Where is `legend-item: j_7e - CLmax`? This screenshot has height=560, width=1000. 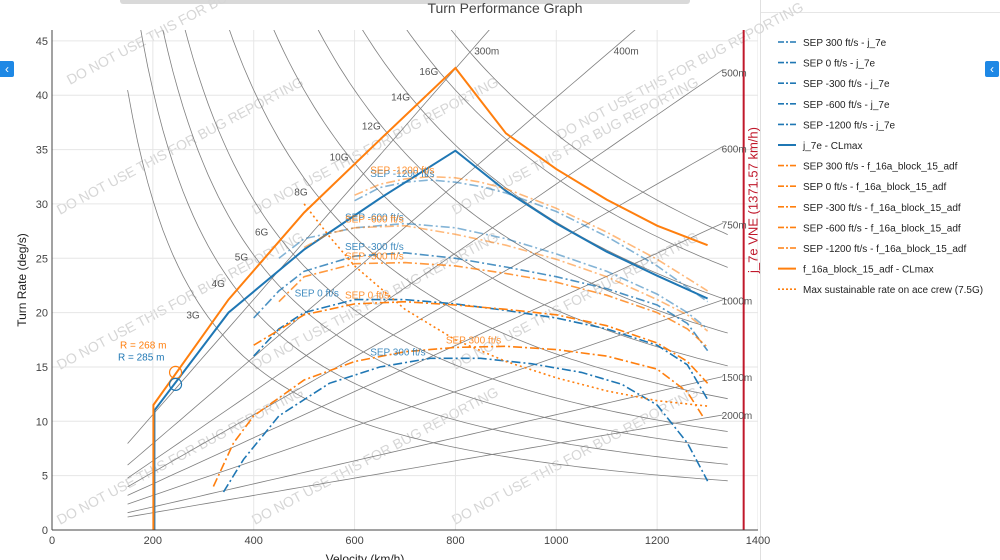 legend-item: j_7e - CLmax is located at coordinates (832, 146).